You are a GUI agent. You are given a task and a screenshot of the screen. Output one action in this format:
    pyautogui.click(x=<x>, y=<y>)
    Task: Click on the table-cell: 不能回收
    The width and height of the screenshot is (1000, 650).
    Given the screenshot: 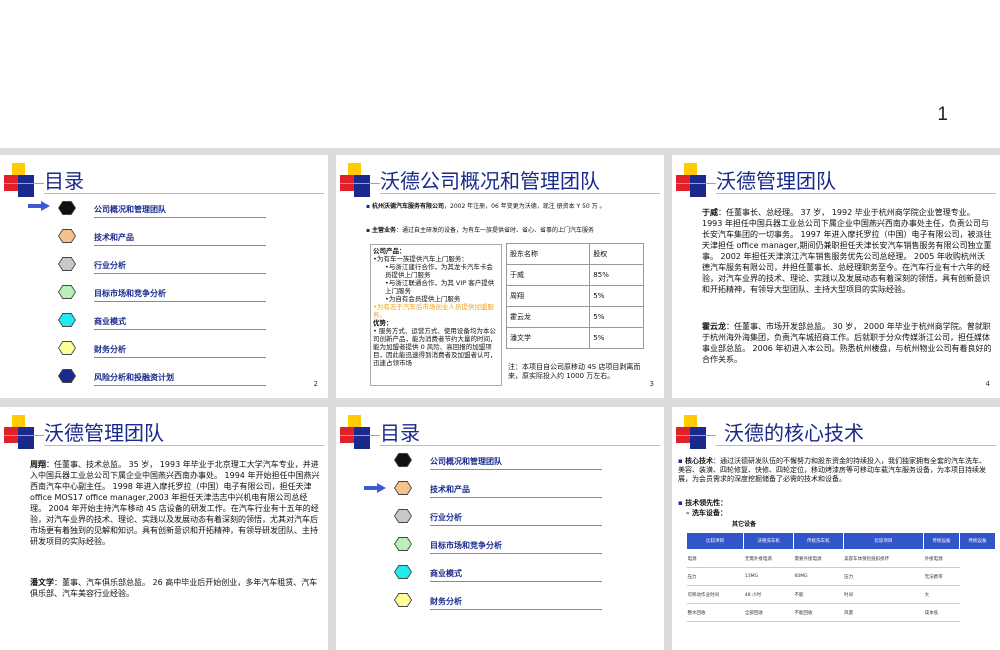 What is the action you would take?
    pyautogui.click(x=818, y=612)
    